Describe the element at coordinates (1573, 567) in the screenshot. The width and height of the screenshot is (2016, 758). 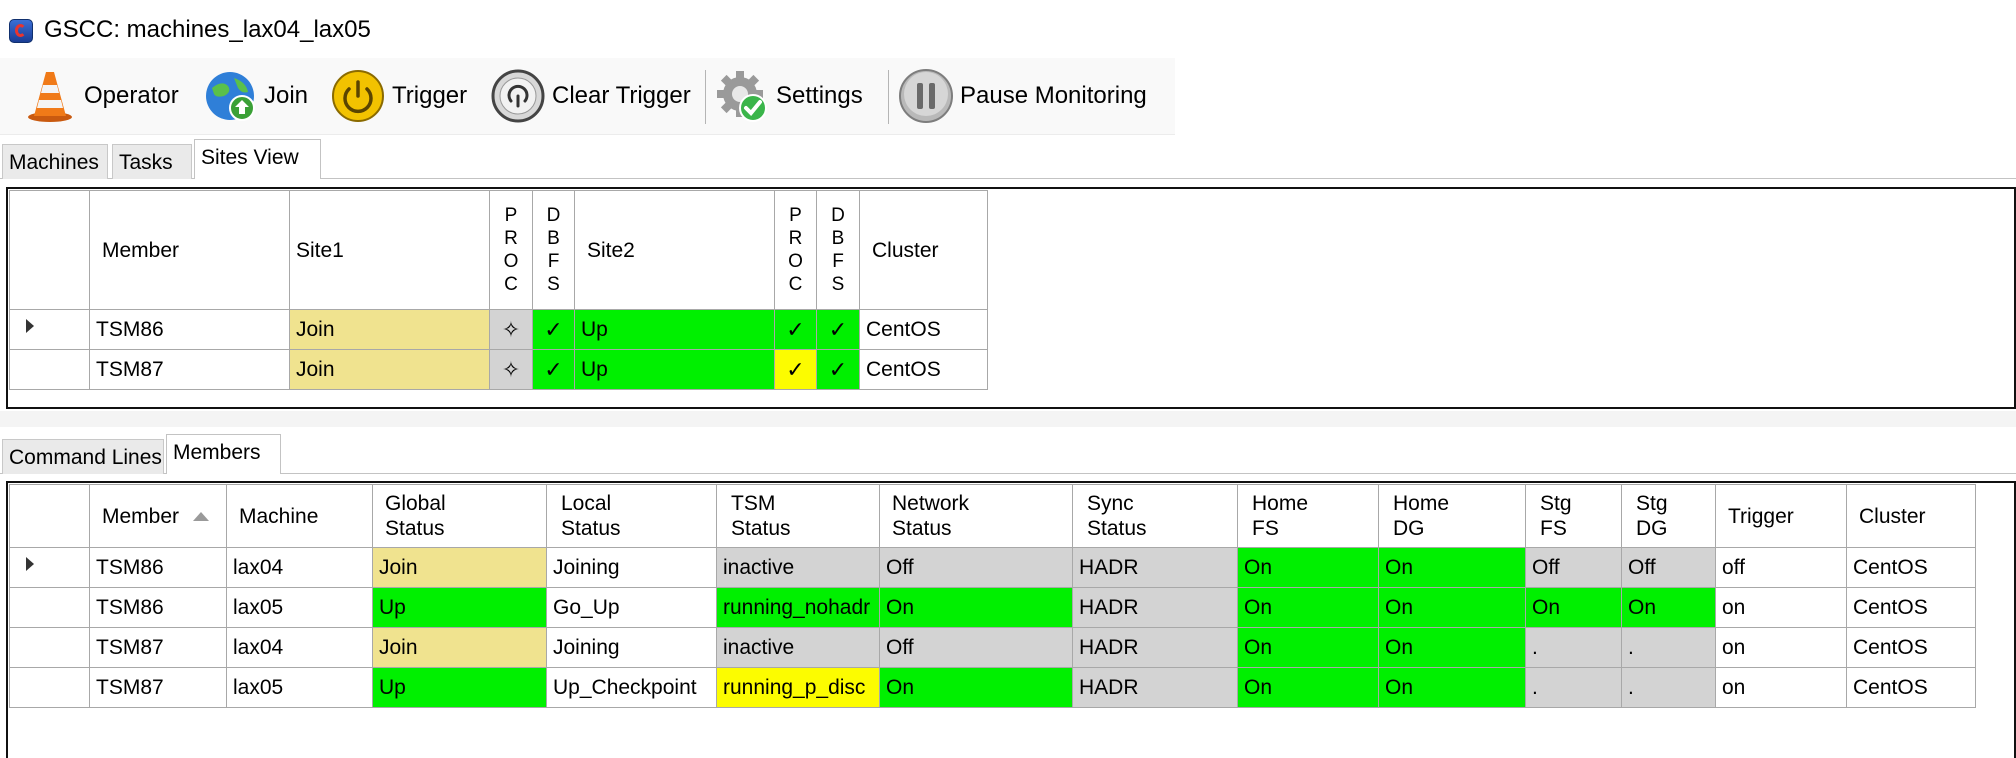
I see `stg-fs-cell: Off` at that location.